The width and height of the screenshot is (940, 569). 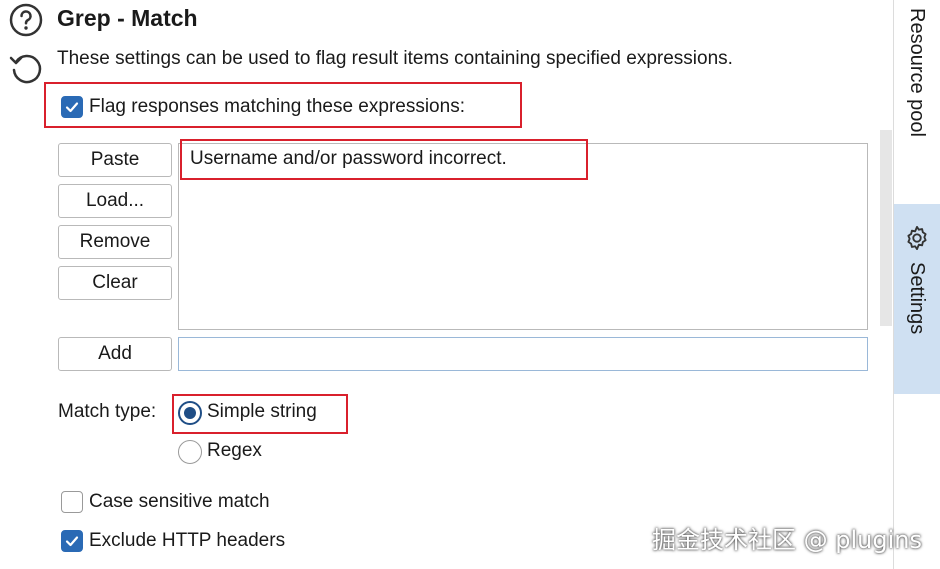 What do you see at coordinates (115, 242) in the screenshot?
I see `remove-button: Remove` at bounding box center [115, 242].